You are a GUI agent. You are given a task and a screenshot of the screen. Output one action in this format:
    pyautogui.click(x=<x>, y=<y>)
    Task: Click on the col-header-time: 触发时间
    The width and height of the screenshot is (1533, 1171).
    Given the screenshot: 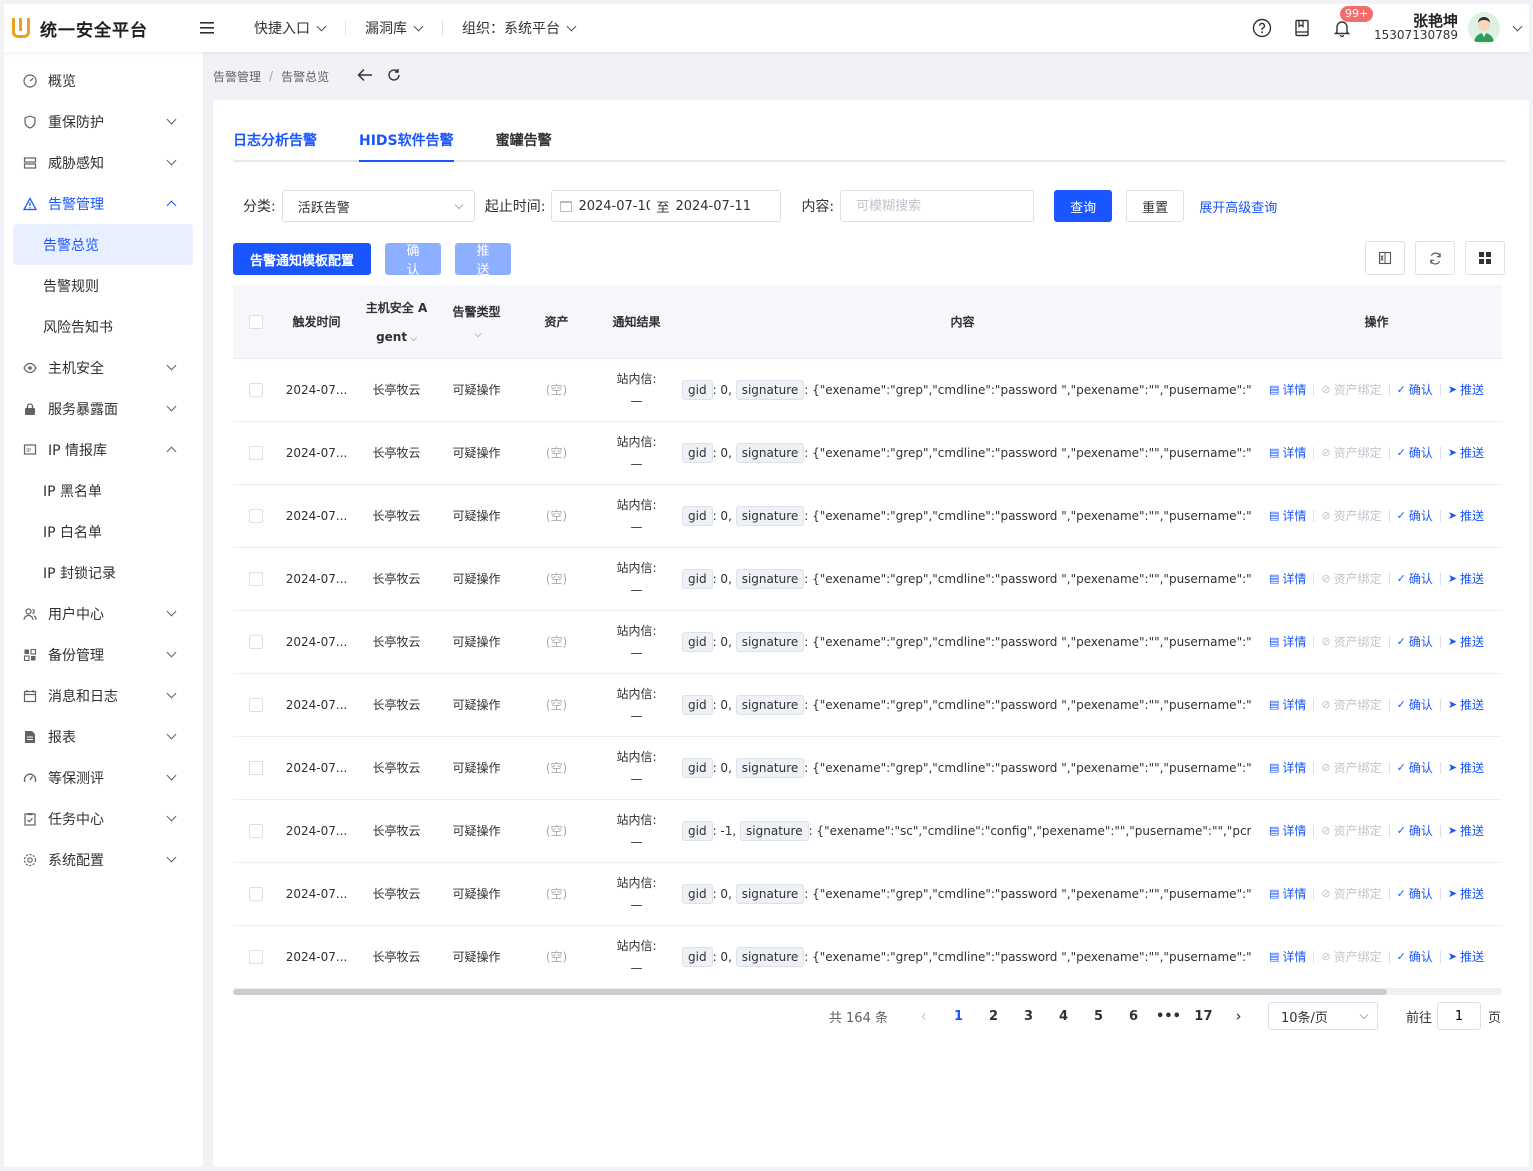 What is the action you would take?
    pyautogui.click(x=316, y=322)
    